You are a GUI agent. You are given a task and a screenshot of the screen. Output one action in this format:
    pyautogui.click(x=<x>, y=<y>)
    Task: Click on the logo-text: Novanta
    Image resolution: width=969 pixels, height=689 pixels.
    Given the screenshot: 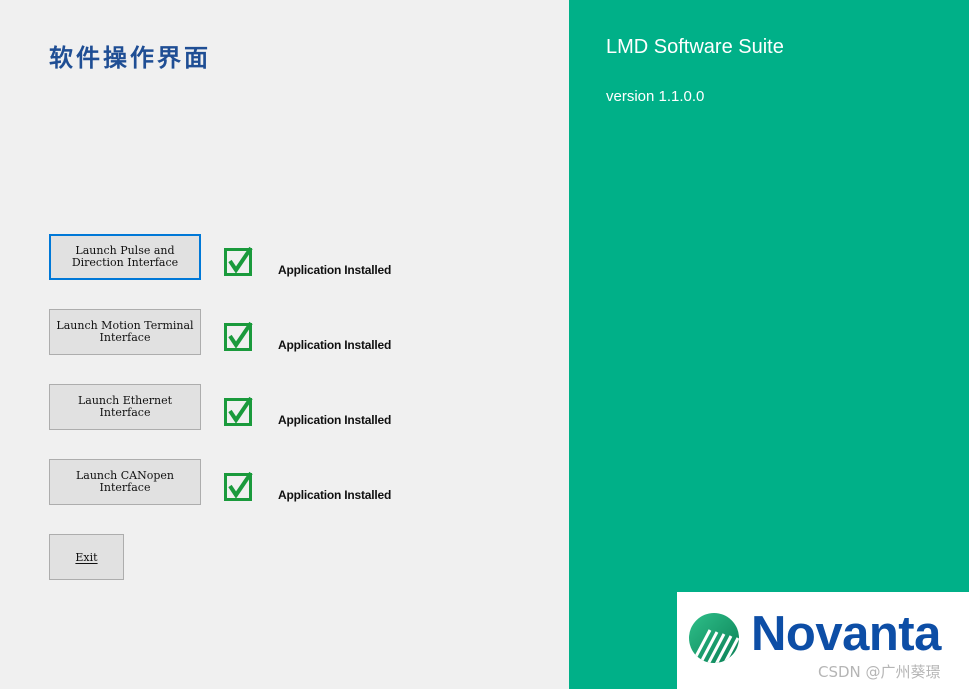 What is the action you would take?
    pyautogui.click(x=846, y=634)
    